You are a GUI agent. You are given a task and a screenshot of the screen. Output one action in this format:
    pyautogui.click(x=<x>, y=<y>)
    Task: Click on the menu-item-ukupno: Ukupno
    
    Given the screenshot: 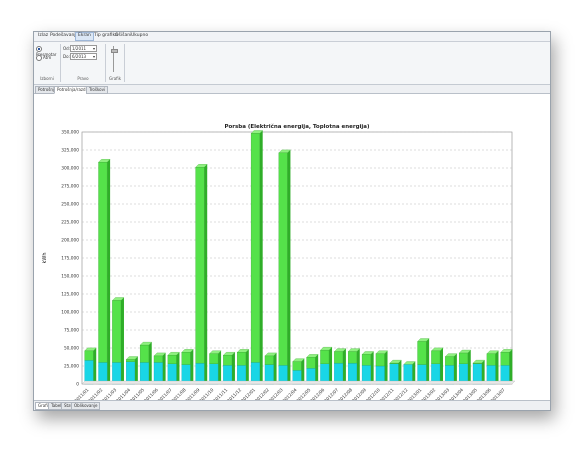 What is the action you would take?
    pyautogui.click(x=139, y=35)
    